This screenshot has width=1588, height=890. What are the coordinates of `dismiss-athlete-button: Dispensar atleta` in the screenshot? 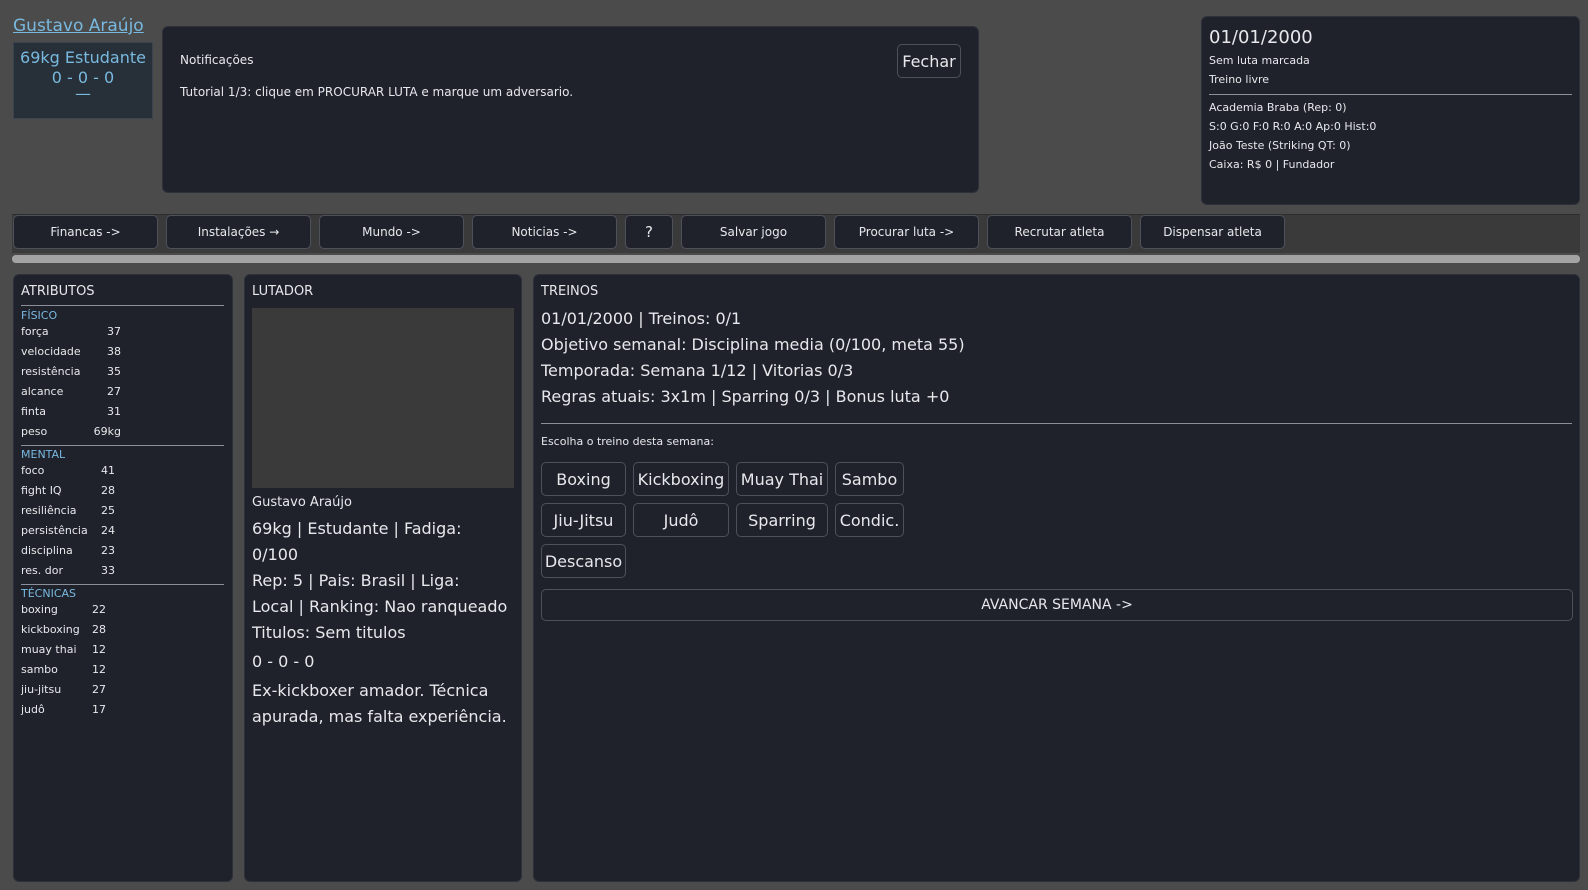 It's located at (1212, 232).